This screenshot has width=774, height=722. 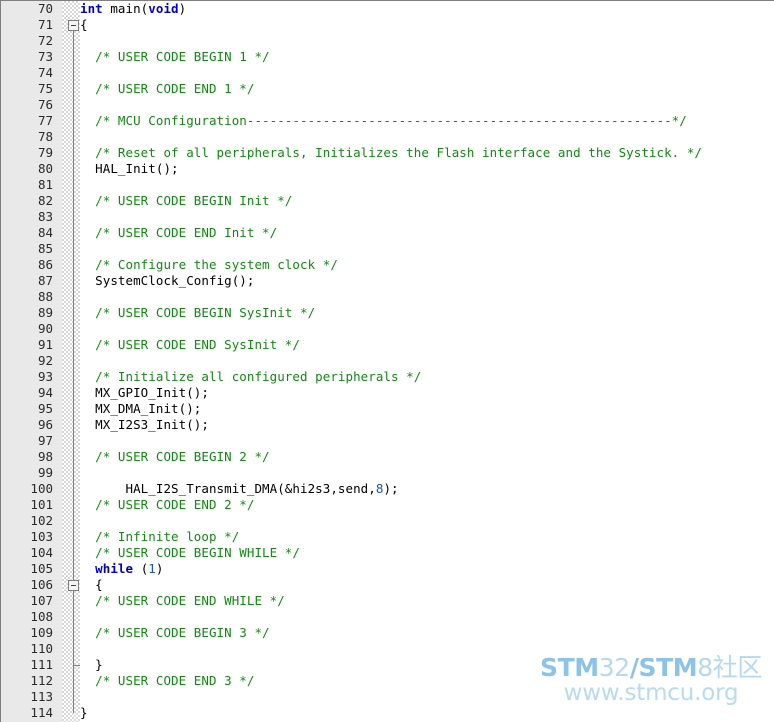 I want to click on code-line: 100 HAL_I2S_Transmit_DMA(&hi2s3,send,8);, so click(x=387, y=489).